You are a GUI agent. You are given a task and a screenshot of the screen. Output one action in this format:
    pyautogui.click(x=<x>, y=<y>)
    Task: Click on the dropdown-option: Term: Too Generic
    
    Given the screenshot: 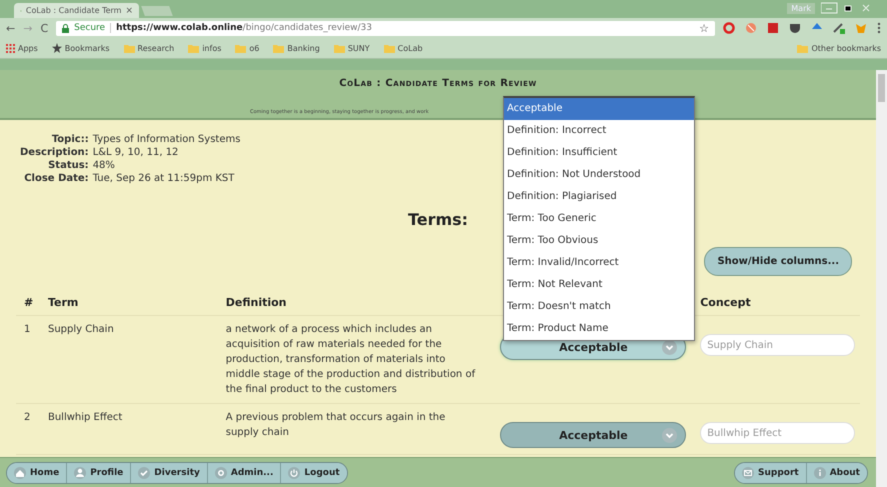 What is the action you would take?
    pyautogui.click(x=599, y=219)
    